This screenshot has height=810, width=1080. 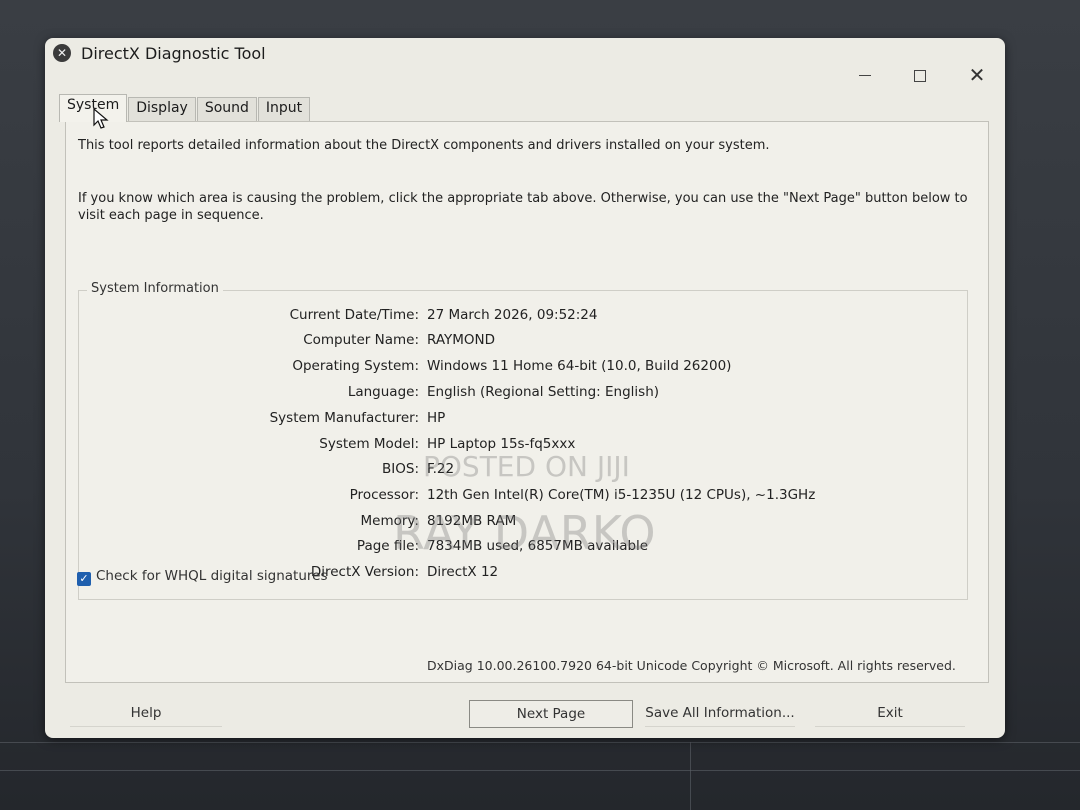 I want to click on close-button: ✕, so click(x=977, y=75).